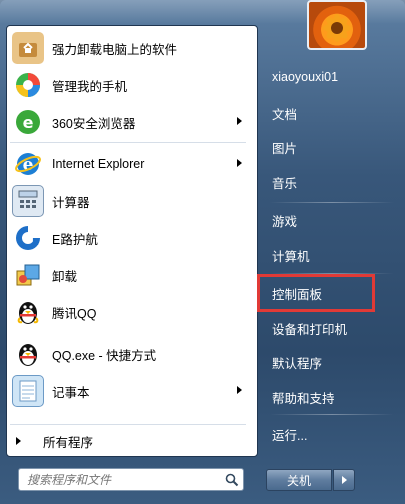  Describe the element at coordinates (28, 391) in the screenshot. I see `notepad-icon` at that location.